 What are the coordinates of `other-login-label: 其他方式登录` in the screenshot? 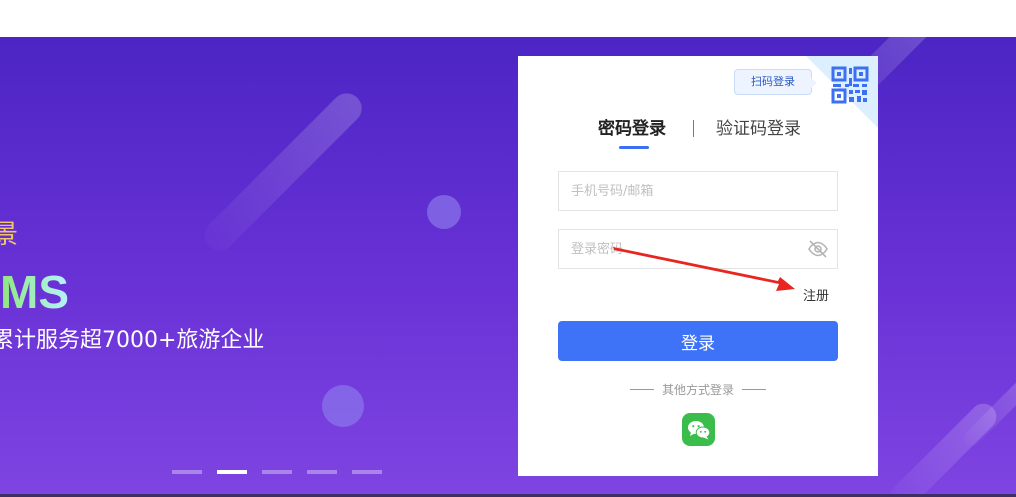 It's located at (697, 390).